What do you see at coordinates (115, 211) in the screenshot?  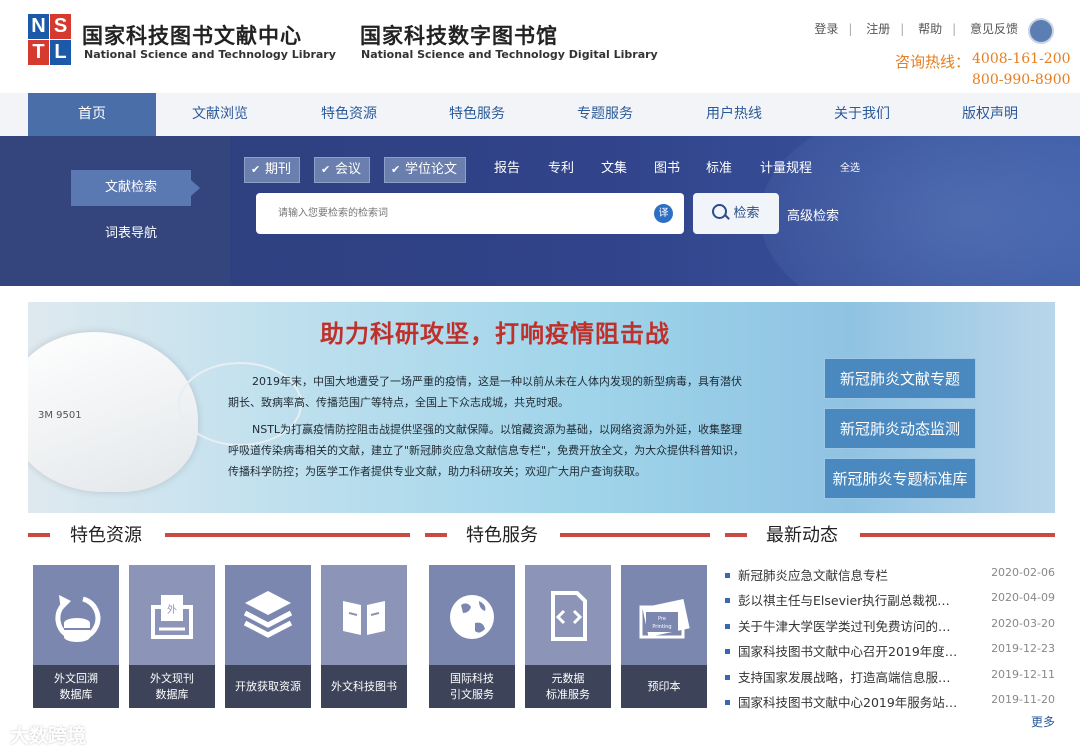 I see `search-tabs-panel` at bounding box center [115, 211].